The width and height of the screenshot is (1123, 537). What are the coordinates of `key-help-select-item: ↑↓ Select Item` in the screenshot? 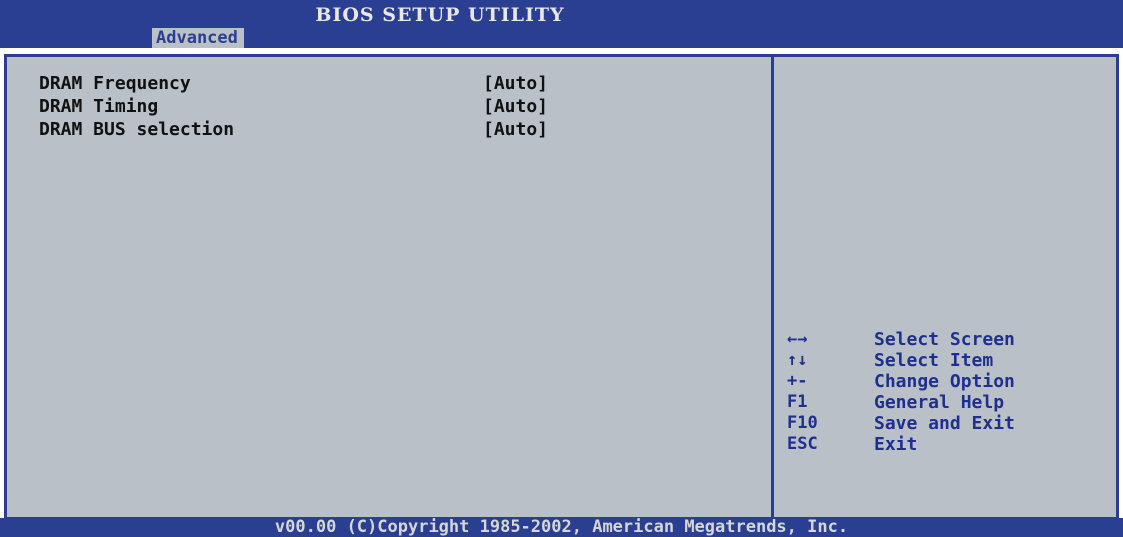 It's located at (947, 360).